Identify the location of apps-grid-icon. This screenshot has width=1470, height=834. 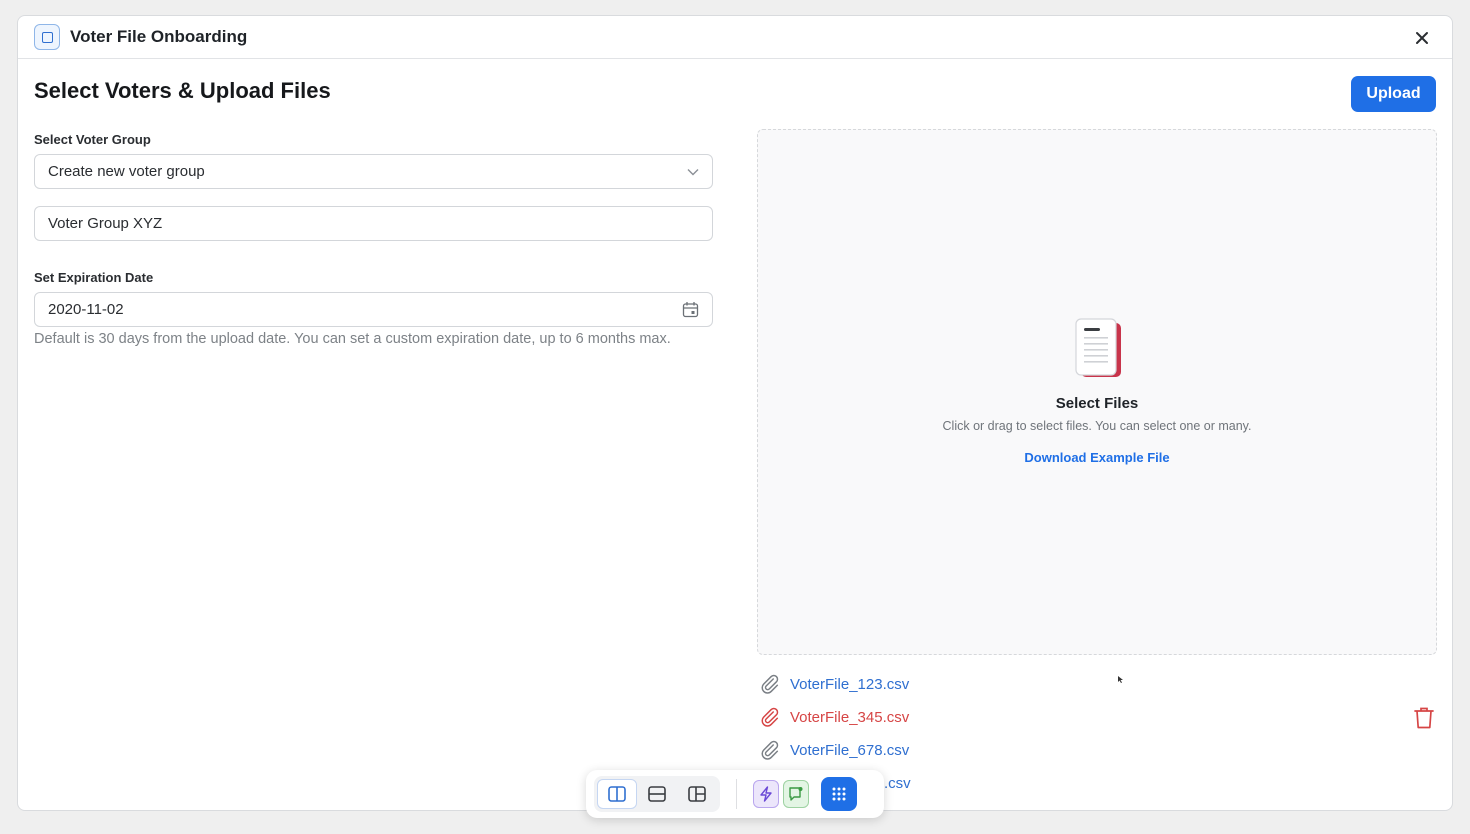
(839, 794).